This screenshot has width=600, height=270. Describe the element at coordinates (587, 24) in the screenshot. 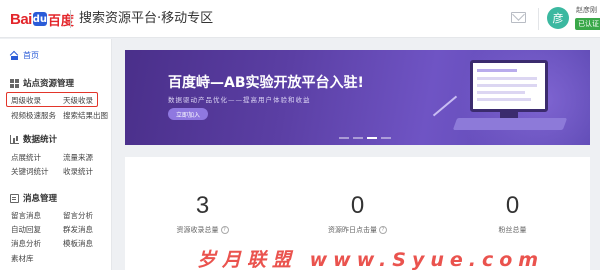

I see `verified-badge: 已认证` at that location.